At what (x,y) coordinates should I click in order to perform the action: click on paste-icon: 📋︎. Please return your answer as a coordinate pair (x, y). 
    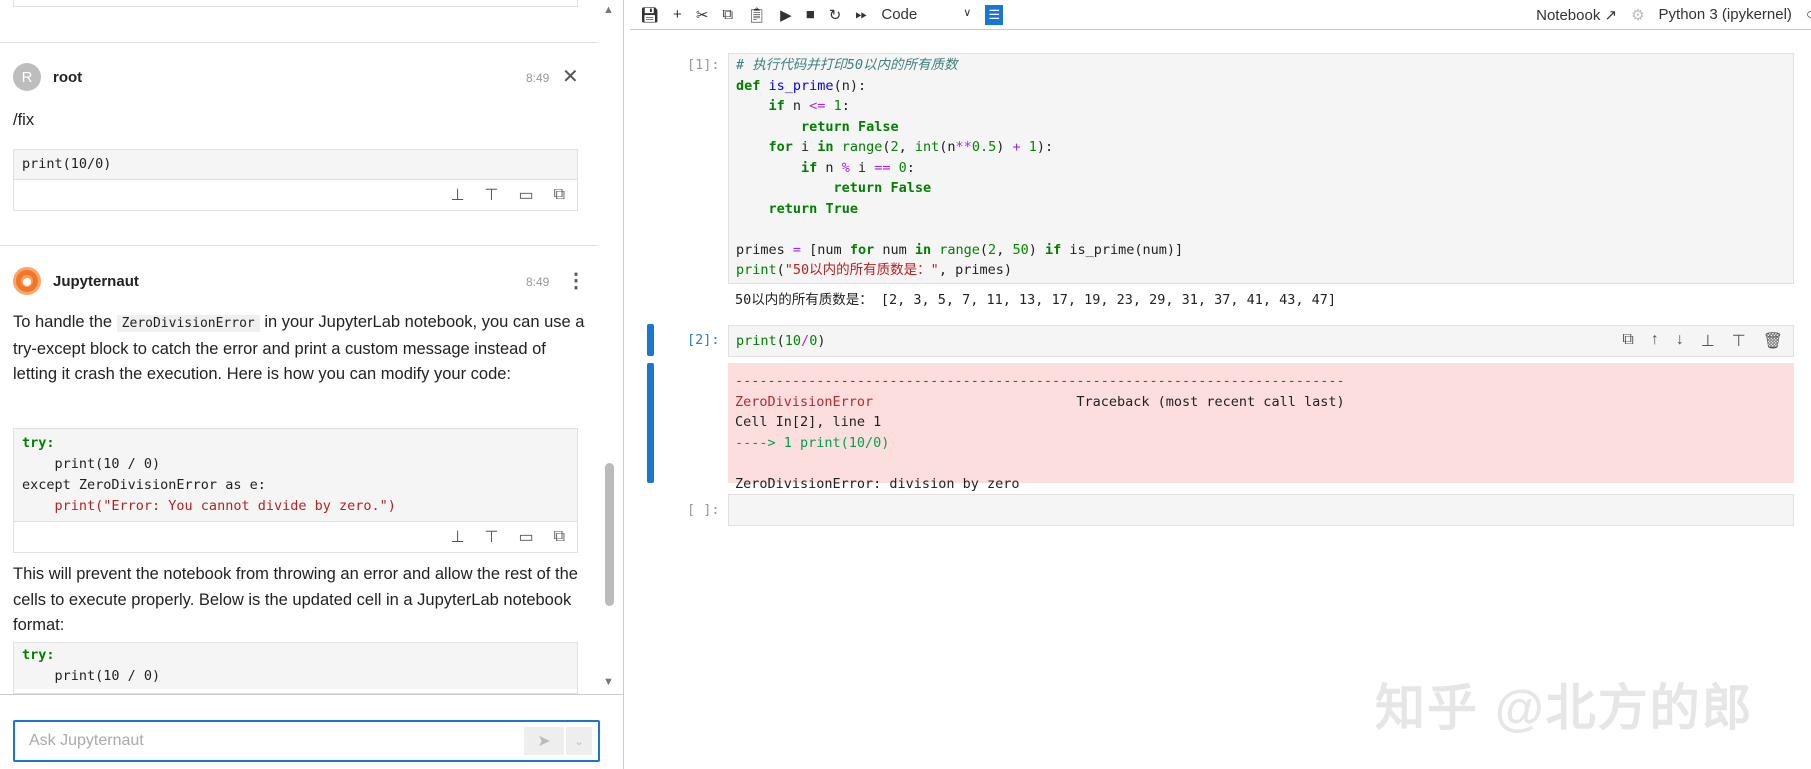
    Looking at the image, I should click on (756, 15).